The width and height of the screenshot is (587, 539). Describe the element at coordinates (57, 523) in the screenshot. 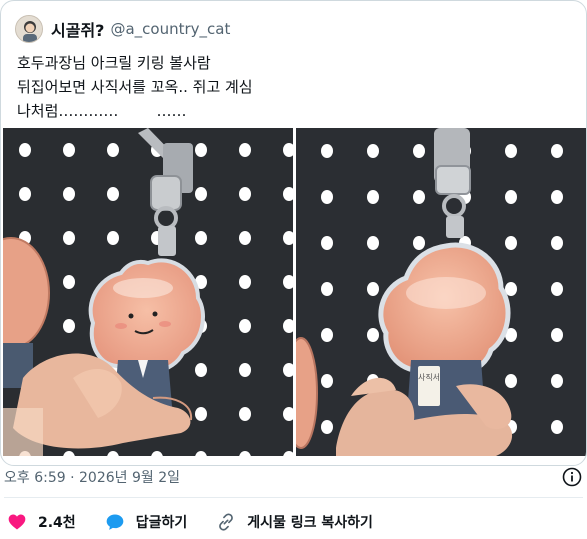

I see `like-count: 2.4천` at that location.